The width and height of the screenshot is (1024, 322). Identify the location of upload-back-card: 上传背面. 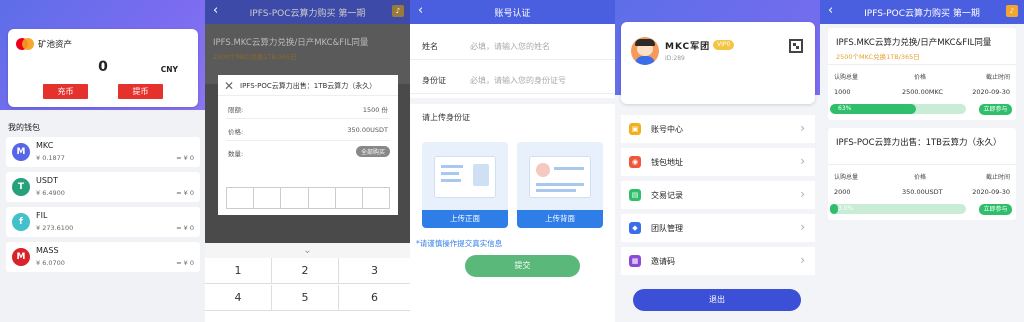
(560, 185).